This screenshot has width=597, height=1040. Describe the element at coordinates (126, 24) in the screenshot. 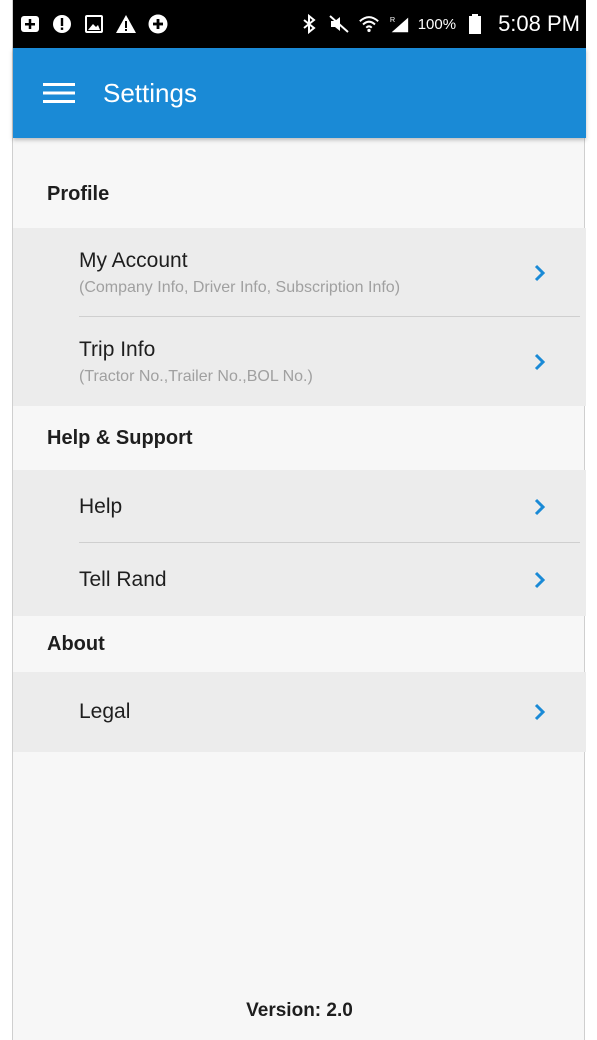

I see `warning-icon` at that location.